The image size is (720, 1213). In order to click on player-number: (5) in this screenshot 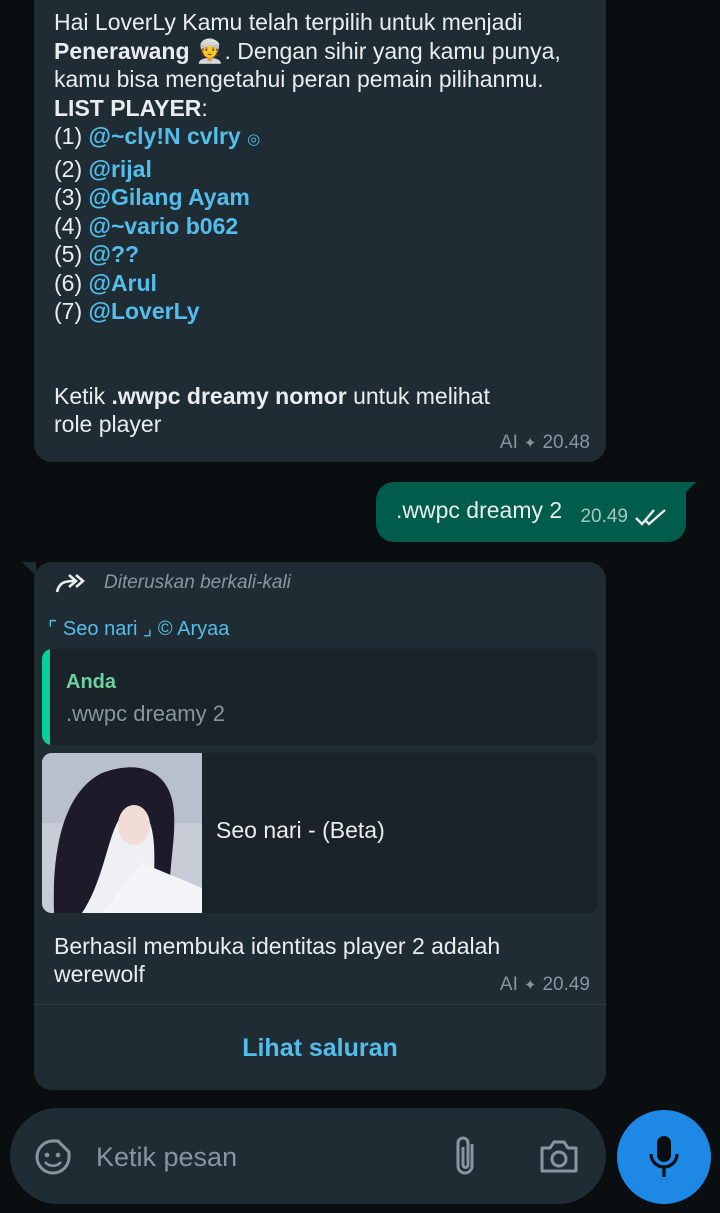, I will do `click(68, 254)`.